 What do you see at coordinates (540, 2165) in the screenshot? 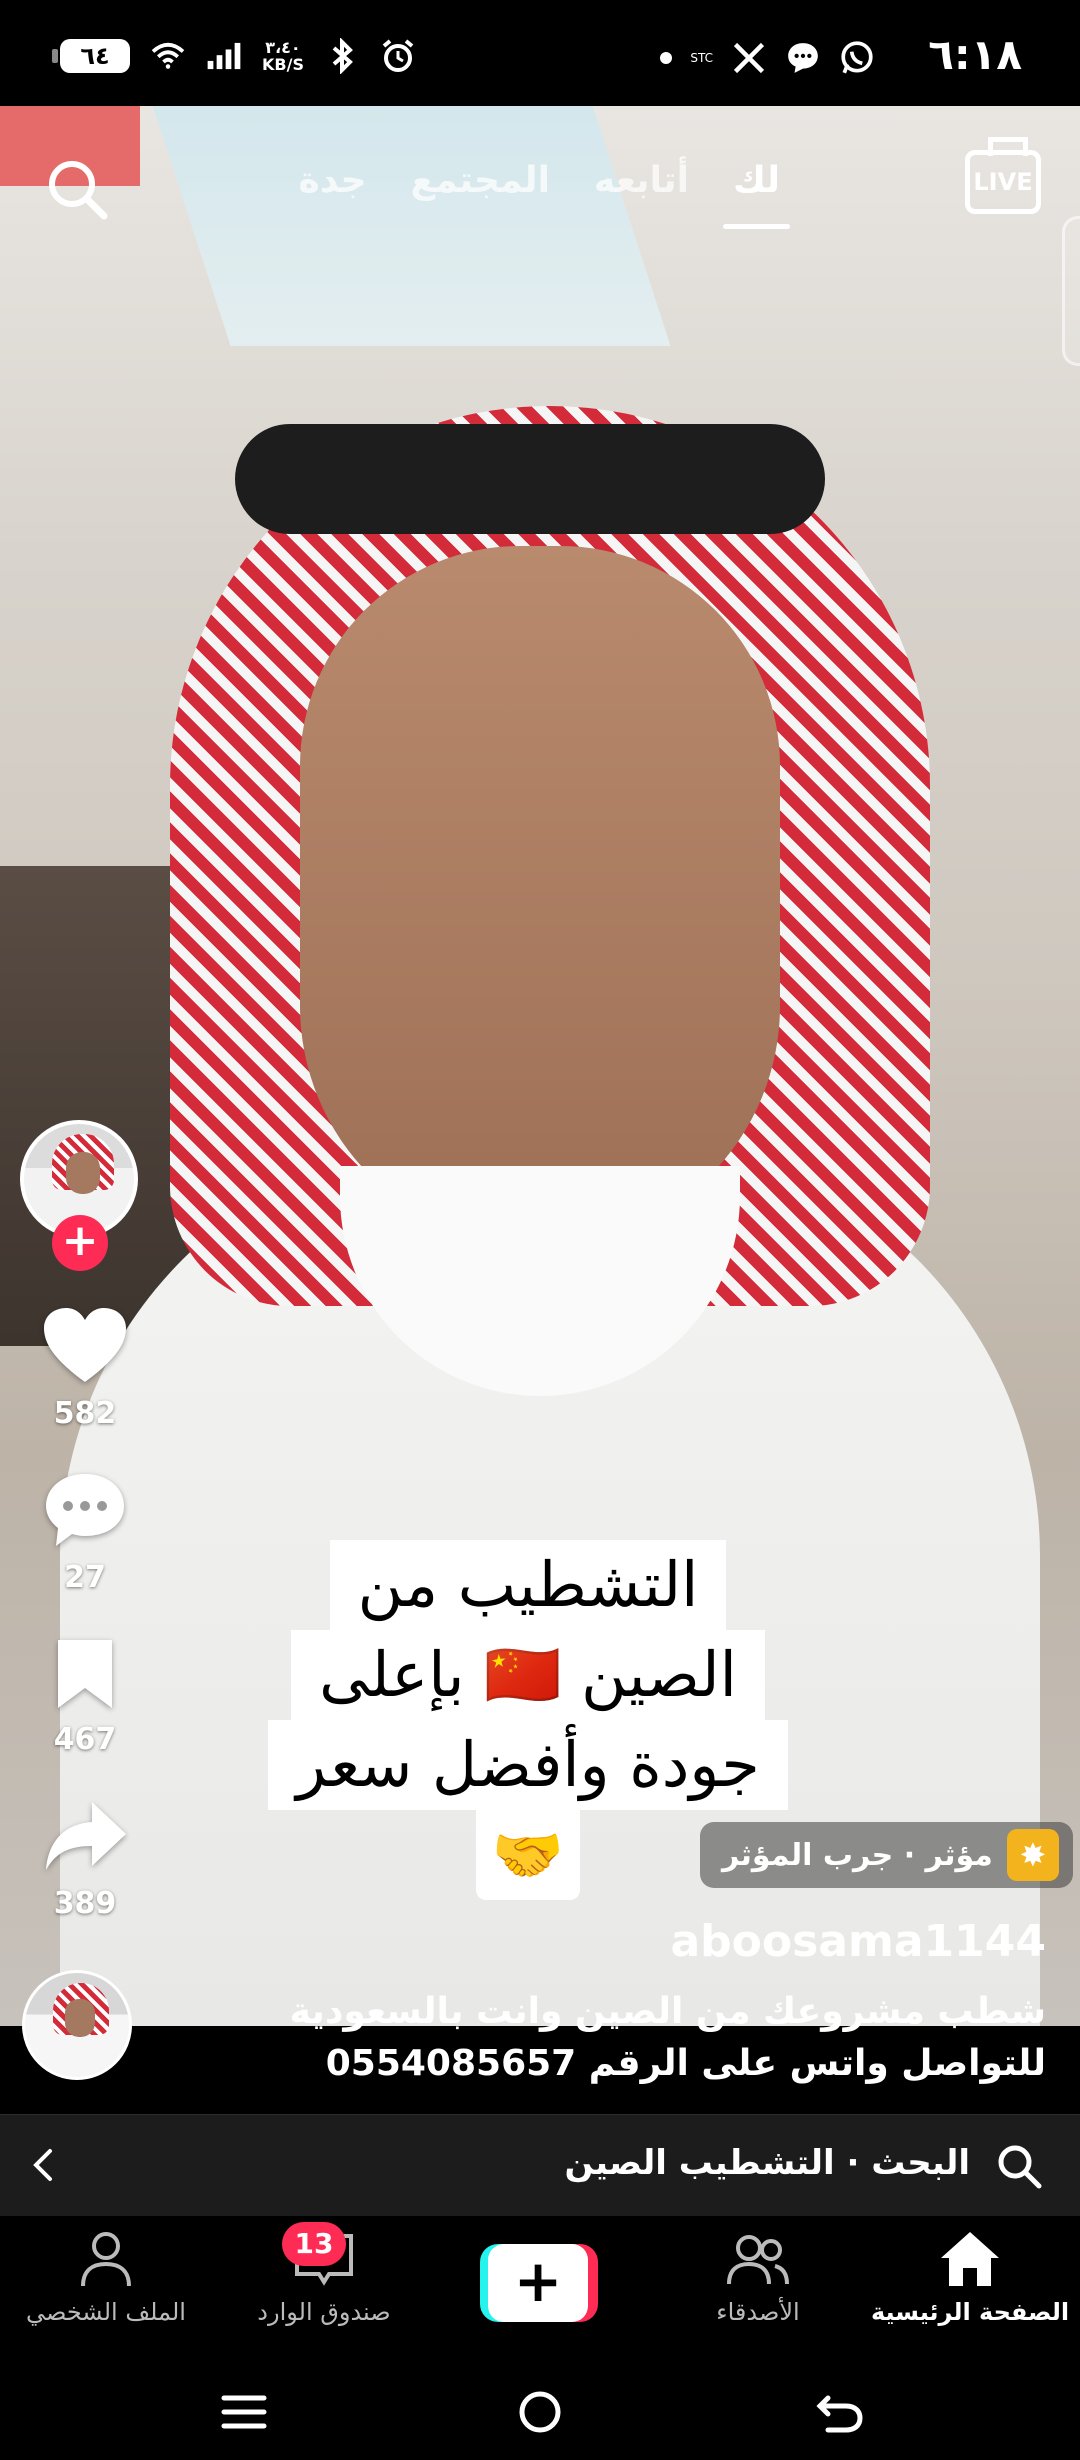
I see `related-search-bar: البحث · التشطيب الصين` at bounding box center [540, 2165].